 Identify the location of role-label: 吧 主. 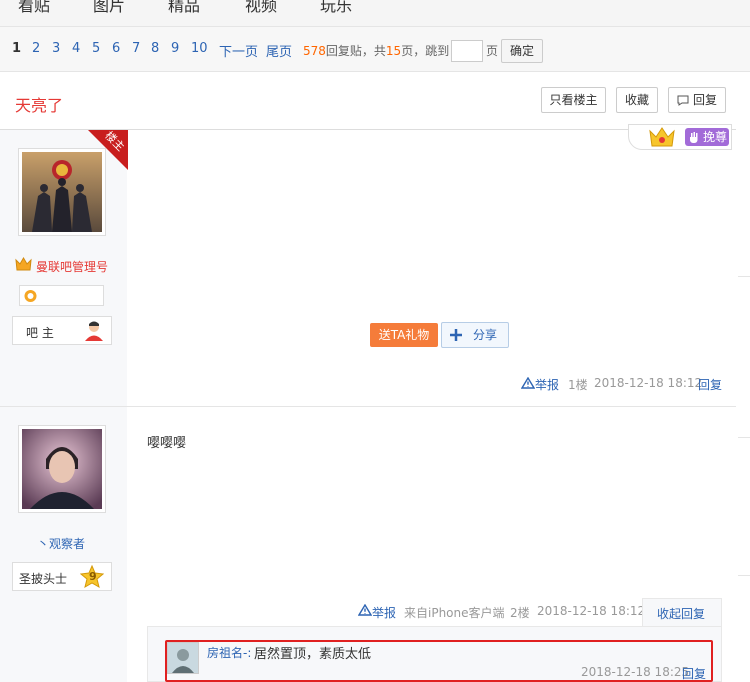
(40, 333).